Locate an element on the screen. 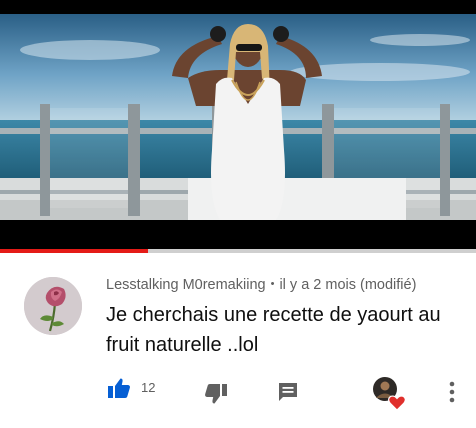 The width and height of the screenshot is (476, 428). like-count: 12 is located at coordinates (148, 387).